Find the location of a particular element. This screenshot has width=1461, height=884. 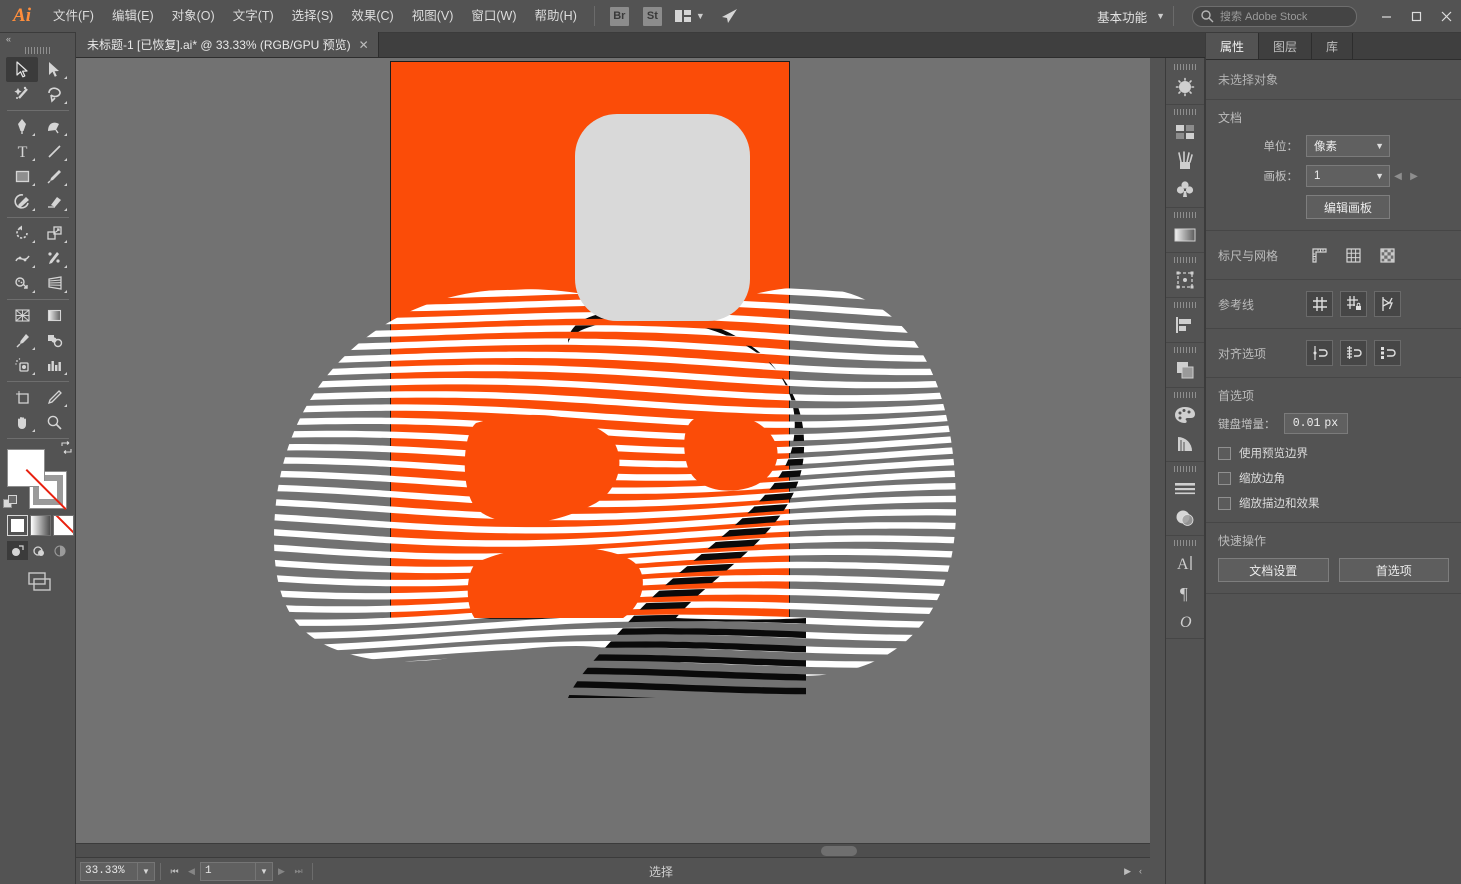

show-transparency-grid-icon is located at coordinates (1387, 255).